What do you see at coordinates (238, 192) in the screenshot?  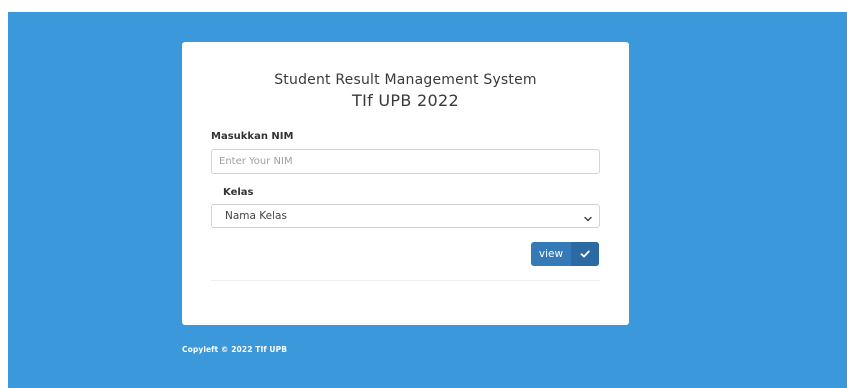 I see `kelas-label: Kelas` at bounding box center [238, 192].